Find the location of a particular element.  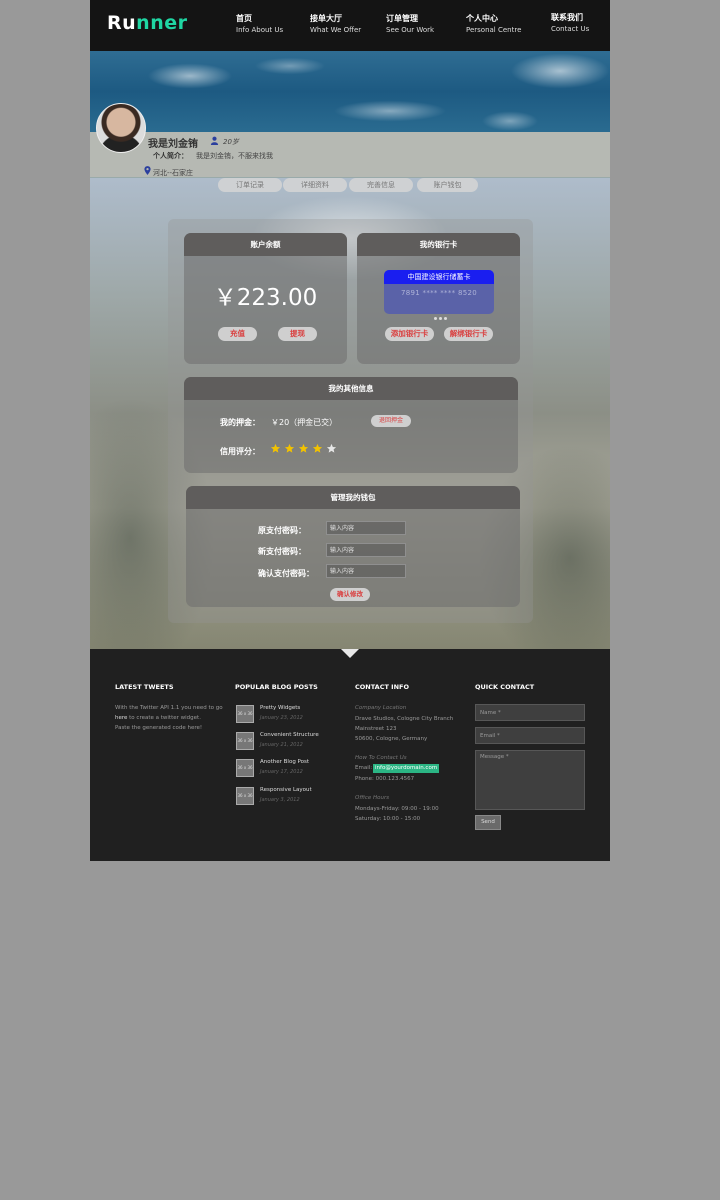

footer-blog-title: POPULAR BLOG POSTS is located at coordinates (276, 687).